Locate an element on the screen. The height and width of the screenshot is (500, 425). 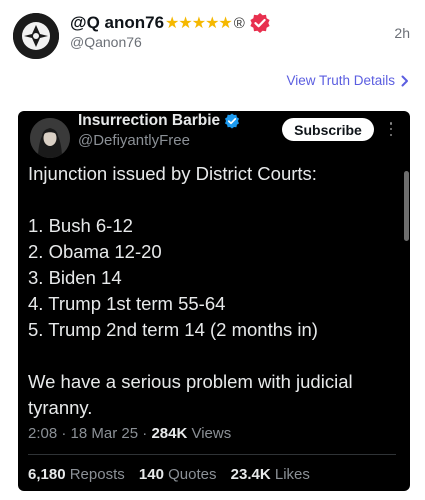
embed-handle: @DefiyantlyFree is located at coordinates (134, 140).